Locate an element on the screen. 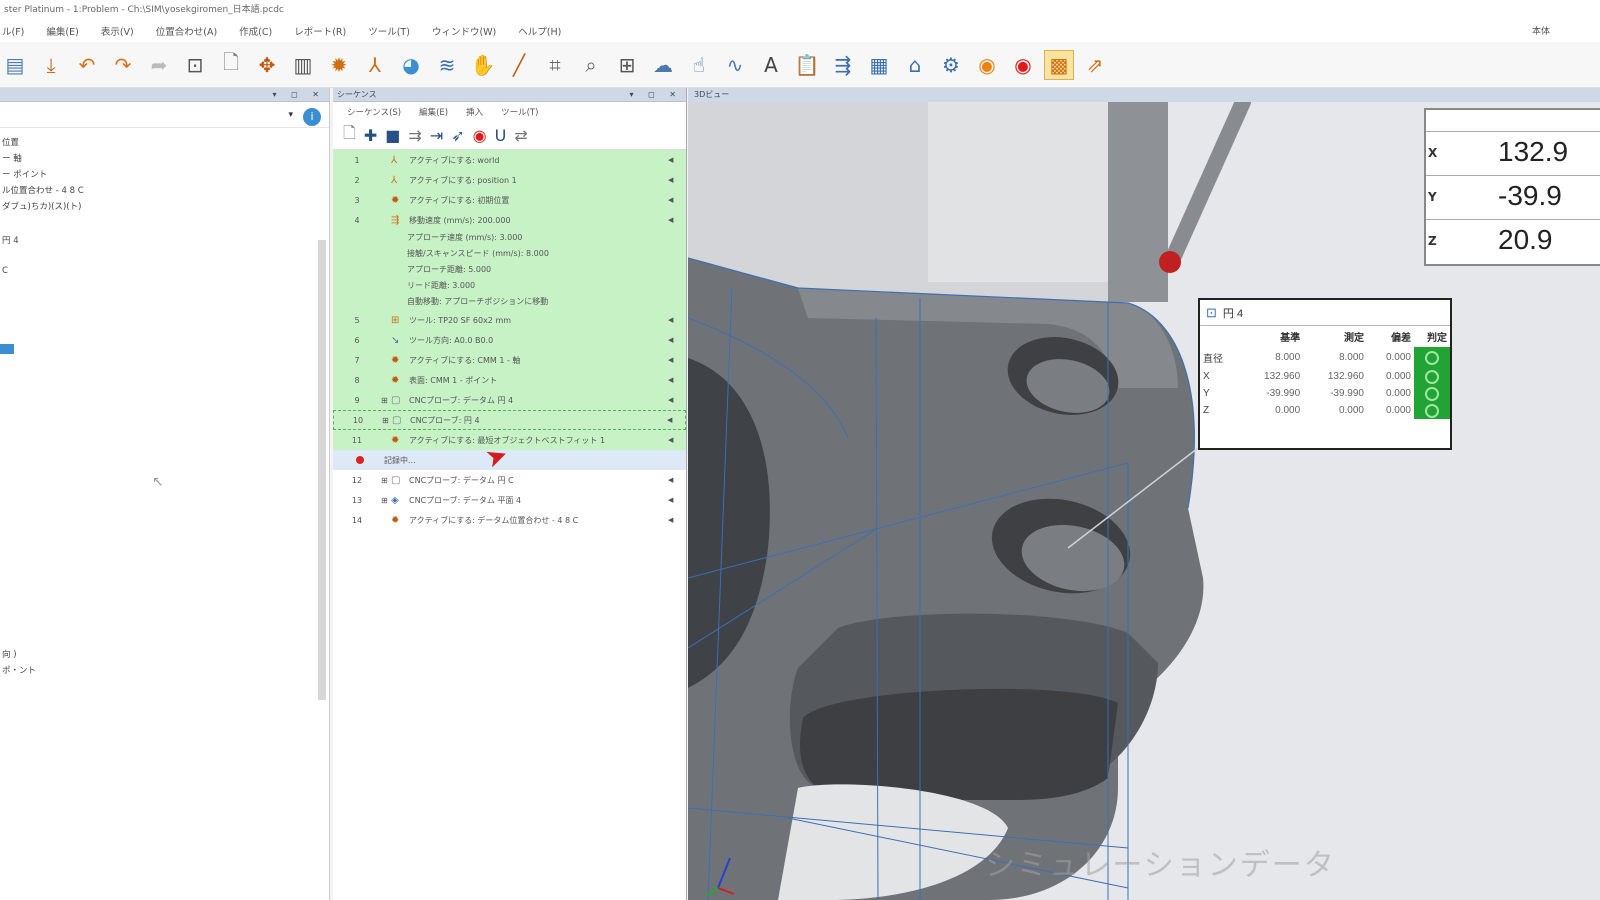 This screenshot has height=900, width=1600. tree-item: C is located at coordinates (5, 271).